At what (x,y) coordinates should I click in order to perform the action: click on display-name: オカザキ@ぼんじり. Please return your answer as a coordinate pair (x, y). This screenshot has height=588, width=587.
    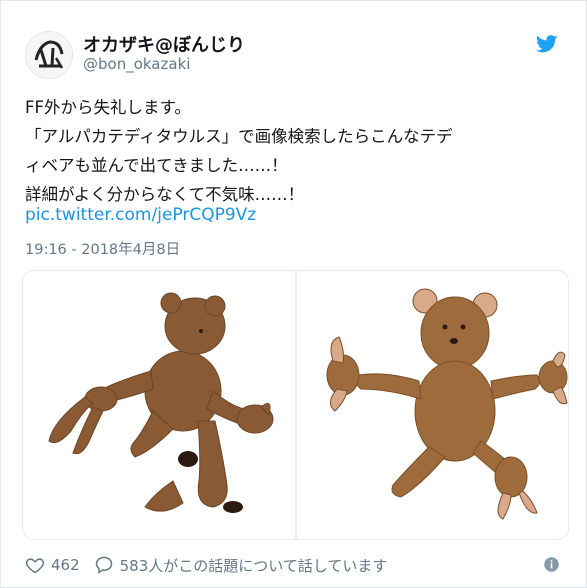
    Looking at the image, I should click on (164, 44).